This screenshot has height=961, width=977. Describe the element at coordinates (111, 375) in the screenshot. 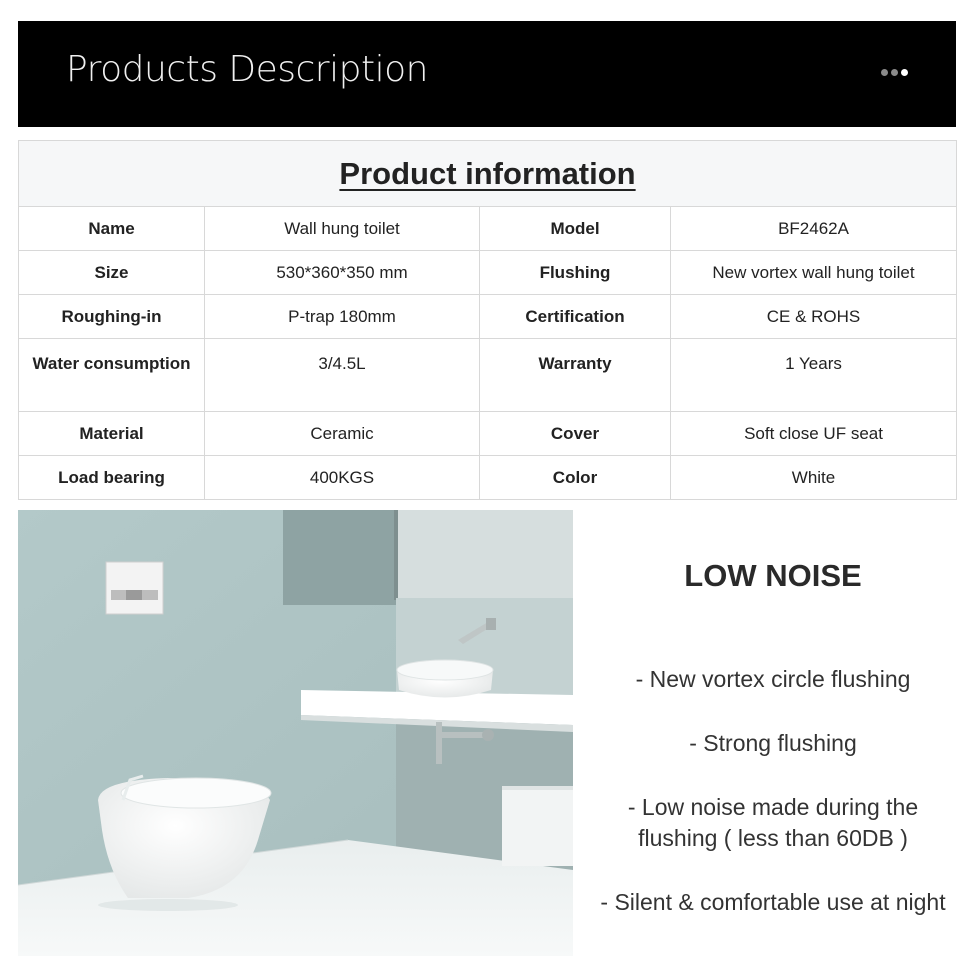

I see `spec-label: Water consumption` at that location.